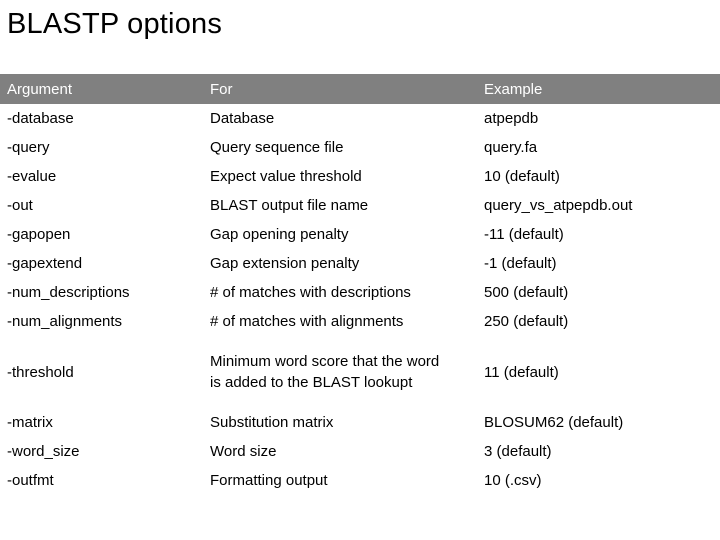 The height and width of the screenshot is (540, 720). Describe the element at coordinates (524, 234) in the screenshot. I see `cell-example: -11 (default)` at that location.